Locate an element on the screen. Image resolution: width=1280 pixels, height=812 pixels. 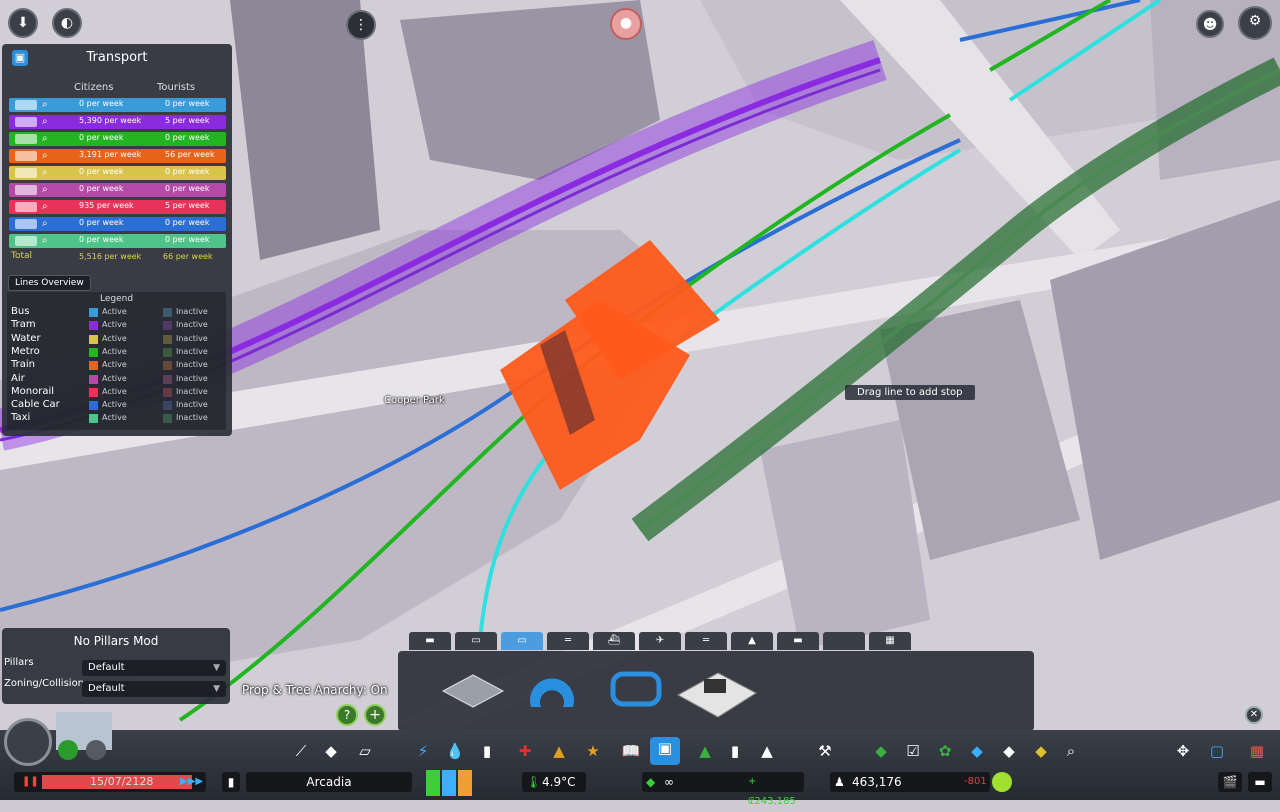
money-display: ◆ ∞ +₢243,185 is located at coordinates (723, 789).